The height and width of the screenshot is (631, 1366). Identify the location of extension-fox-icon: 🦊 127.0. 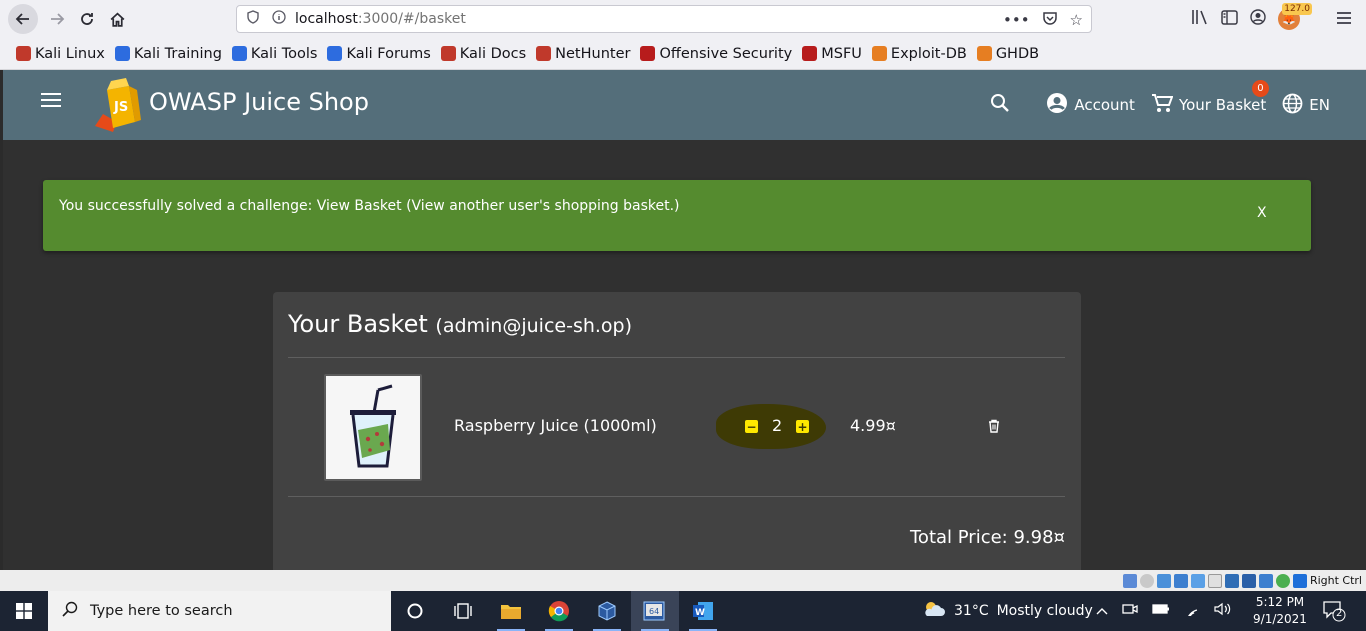
(1295, 16).